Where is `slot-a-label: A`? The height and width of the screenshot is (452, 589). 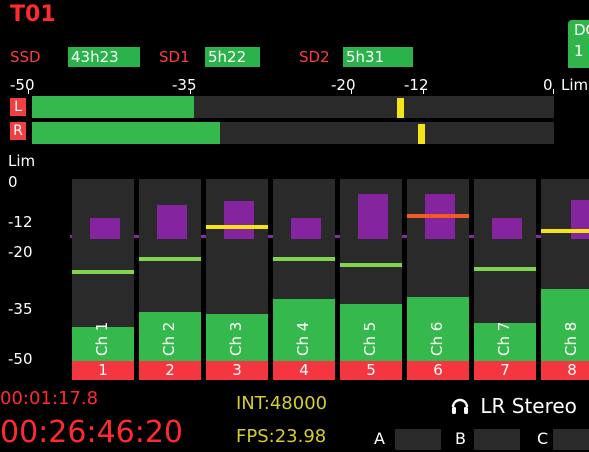
slot-a-label: A is located at coordinates (379, 438).